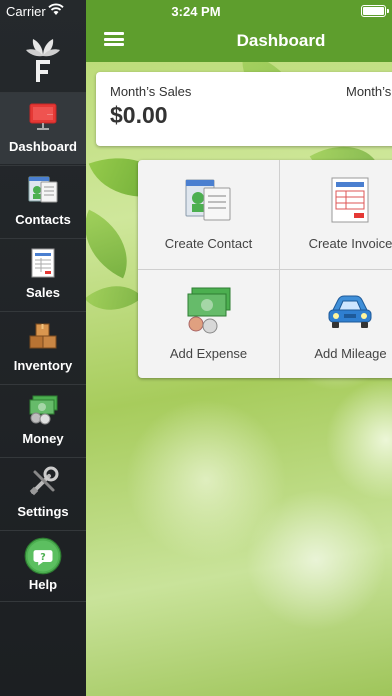  What do you see at coordinates (43, 263) in the screenshot?
I see `sales-icon` at bounding box center [43, 263].